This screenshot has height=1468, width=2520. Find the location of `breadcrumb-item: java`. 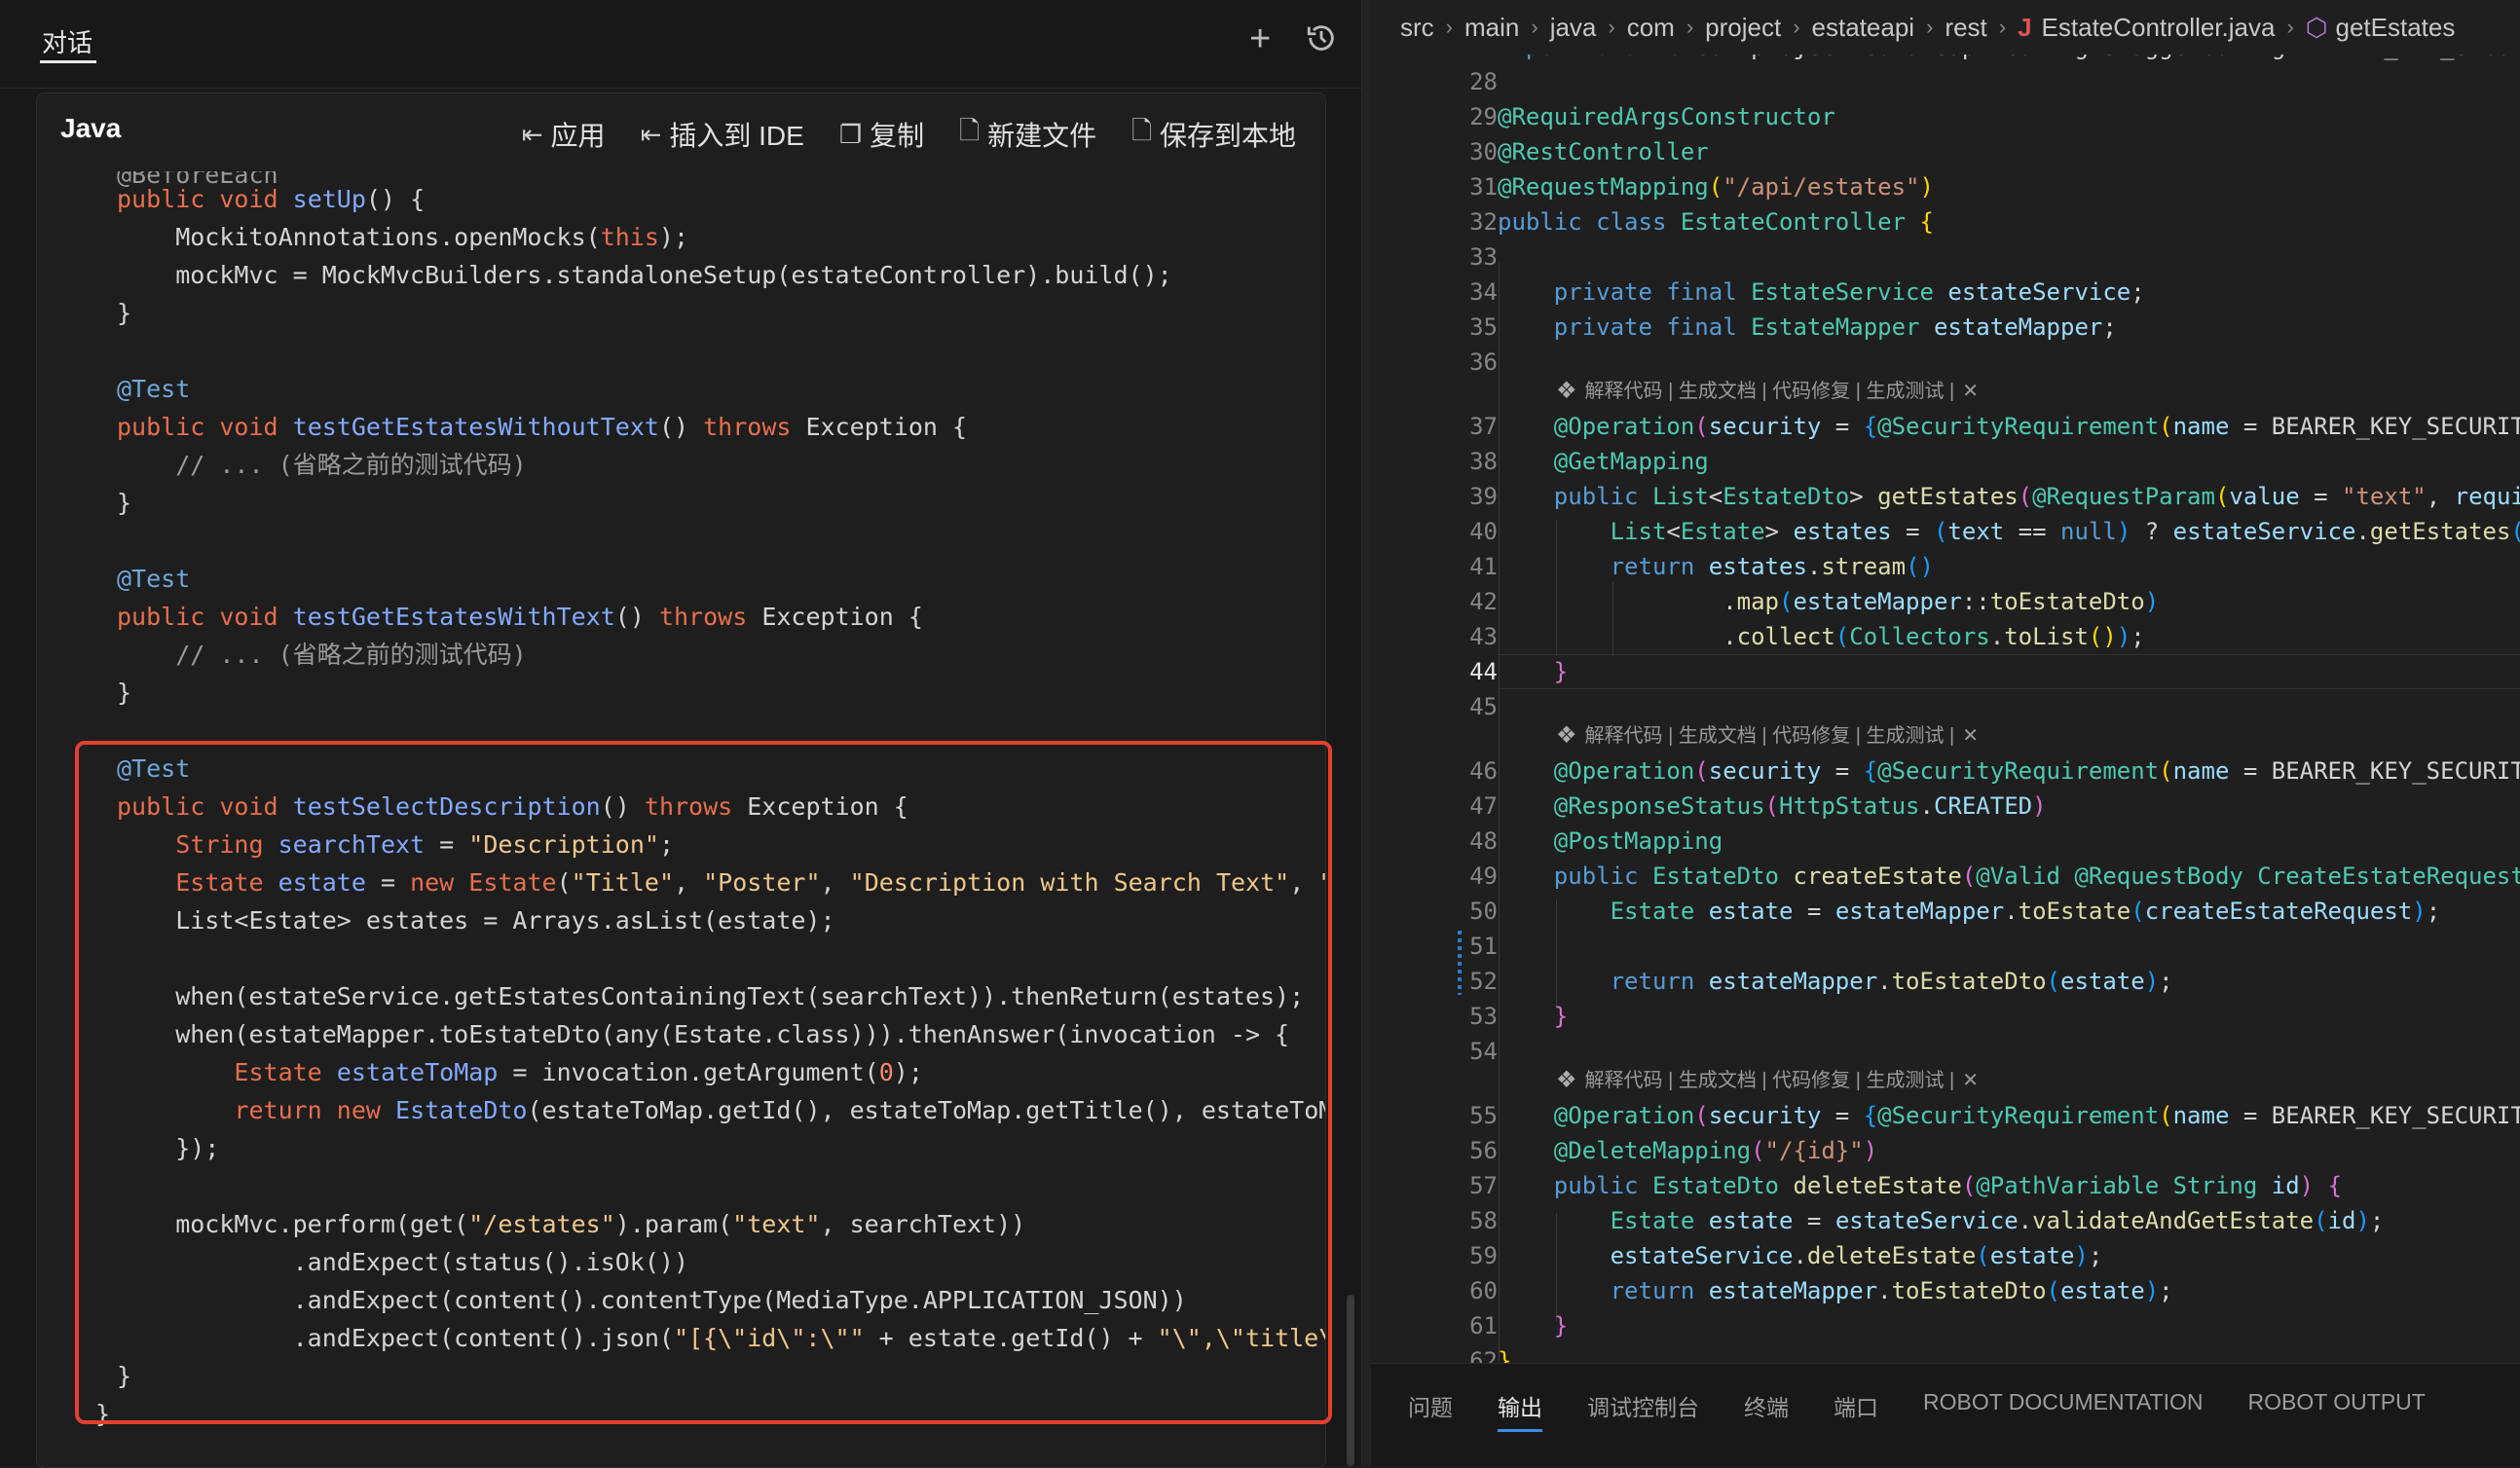

breadcrumb-item: java is located at coordinates (1573, 28).